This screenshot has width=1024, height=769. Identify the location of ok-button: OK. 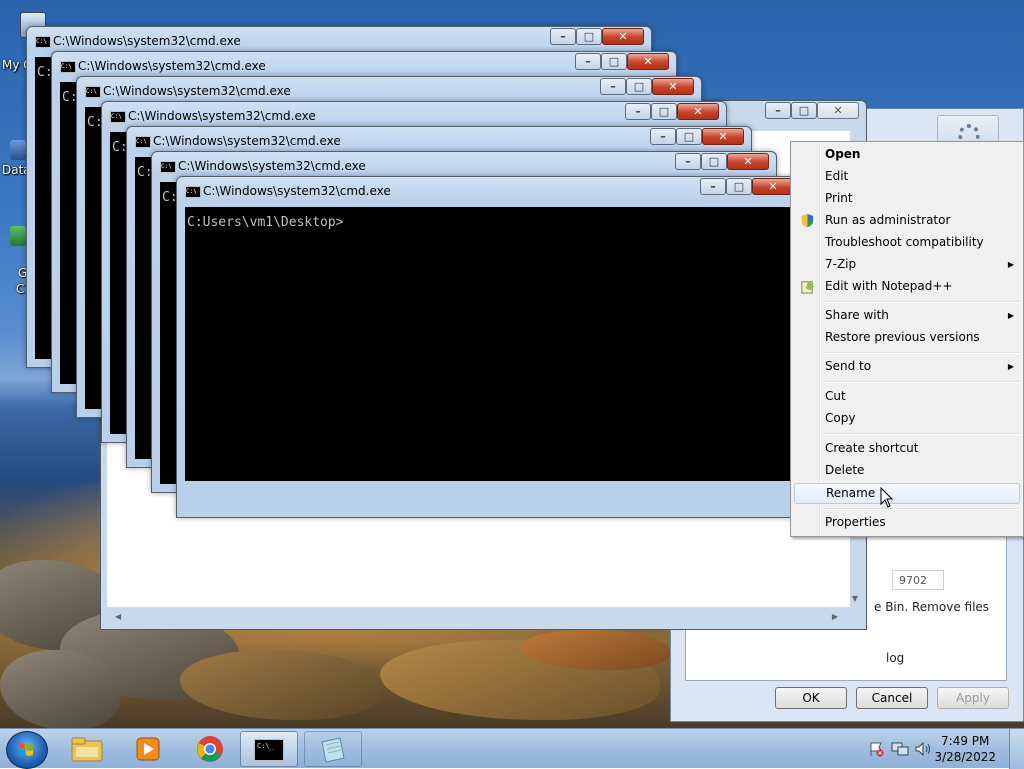
(811, 698).